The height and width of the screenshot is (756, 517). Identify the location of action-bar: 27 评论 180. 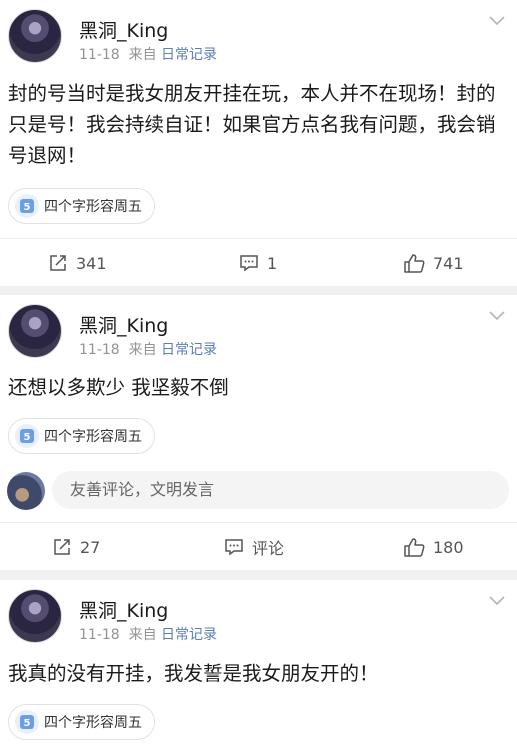
(258, 546).